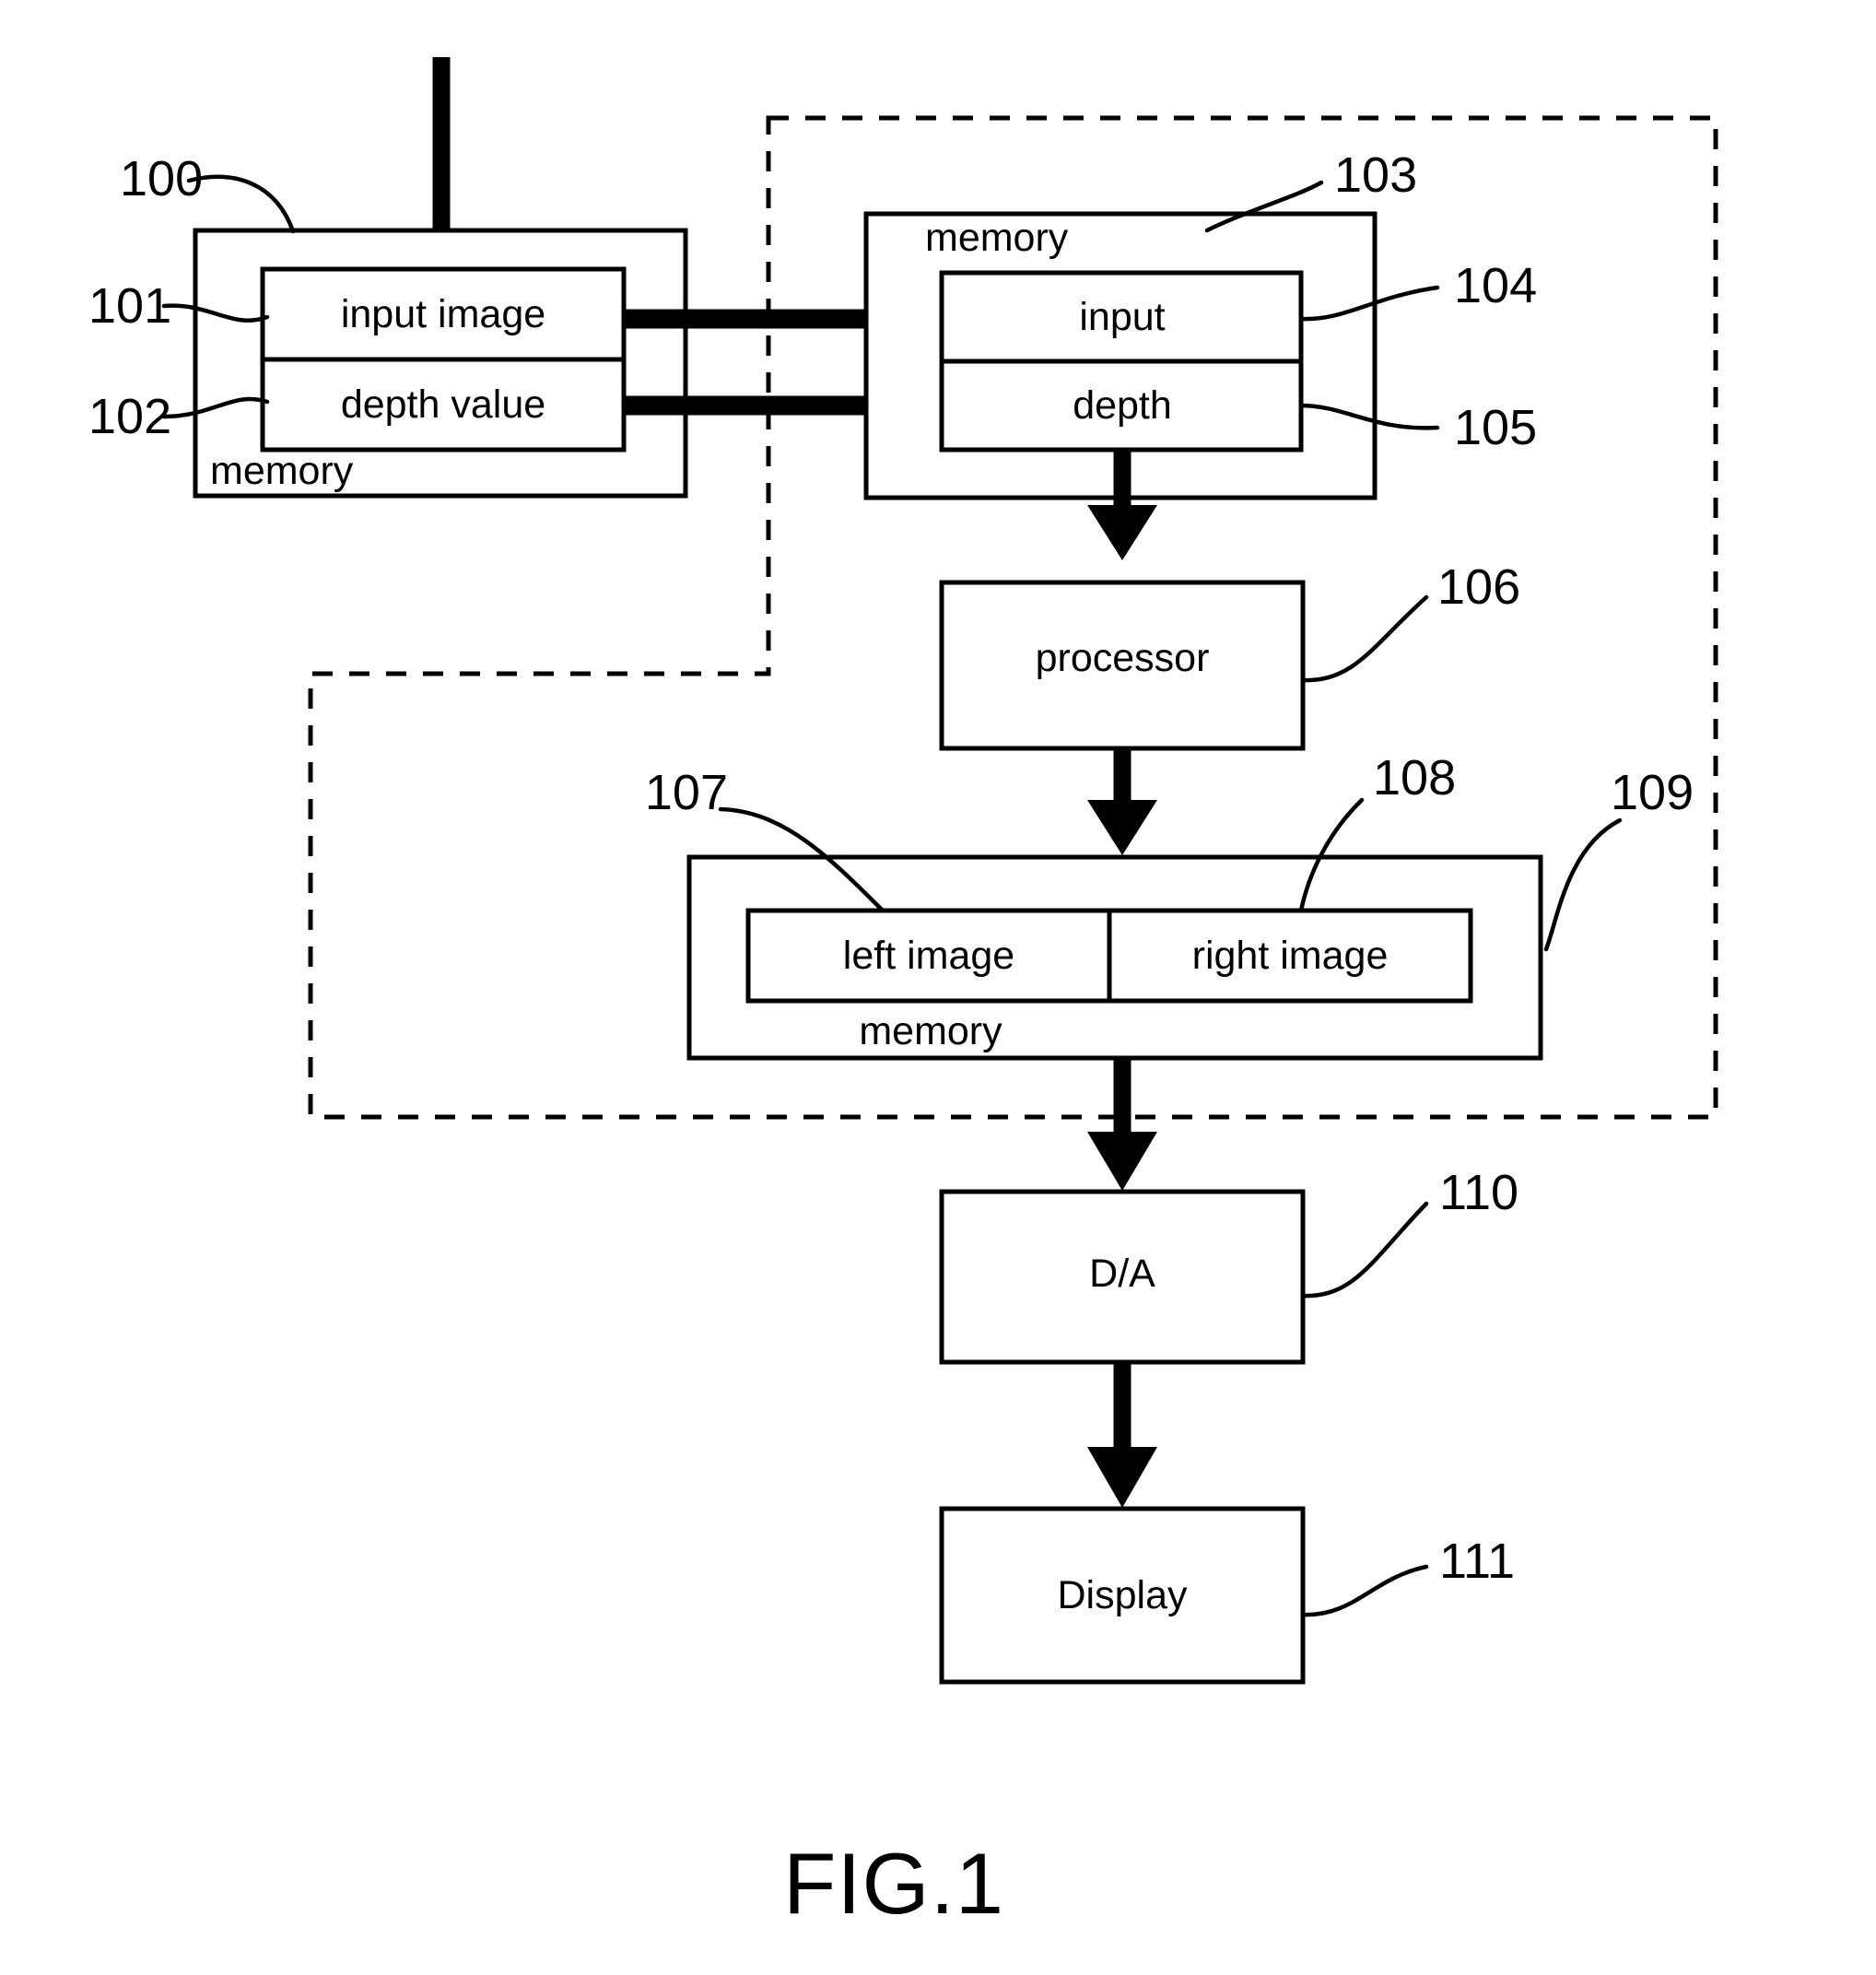 The image size is (1876, 1975). I want to click on ref-109-leader, so click(1583, 885).